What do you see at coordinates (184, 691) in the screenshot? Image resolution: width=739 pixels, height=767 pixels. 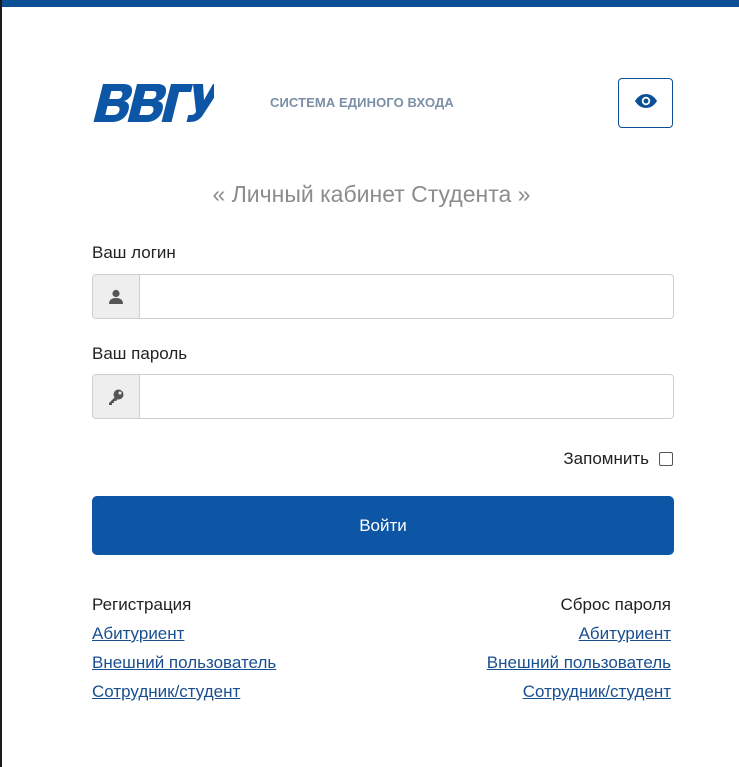 I see `register-employee-student-link: Сотрудник/студент` at bounding box center [184, 691].